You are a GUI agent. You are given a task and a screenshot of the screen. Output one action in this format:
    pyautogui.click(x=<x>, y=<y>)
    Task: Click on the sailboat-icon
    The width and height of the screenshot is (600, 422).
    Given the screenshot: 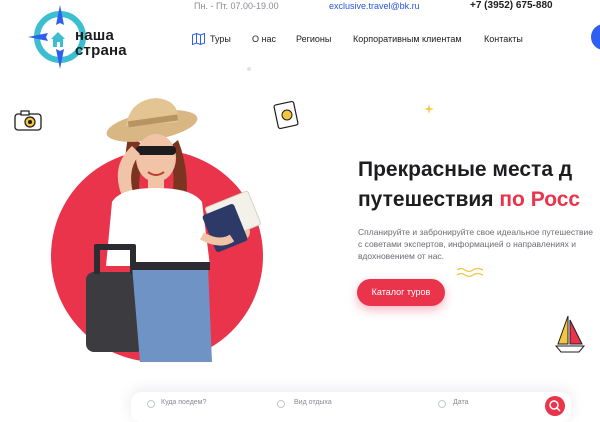 What is the action you would take?
    pyautogui.click(x=570, y=334)
    